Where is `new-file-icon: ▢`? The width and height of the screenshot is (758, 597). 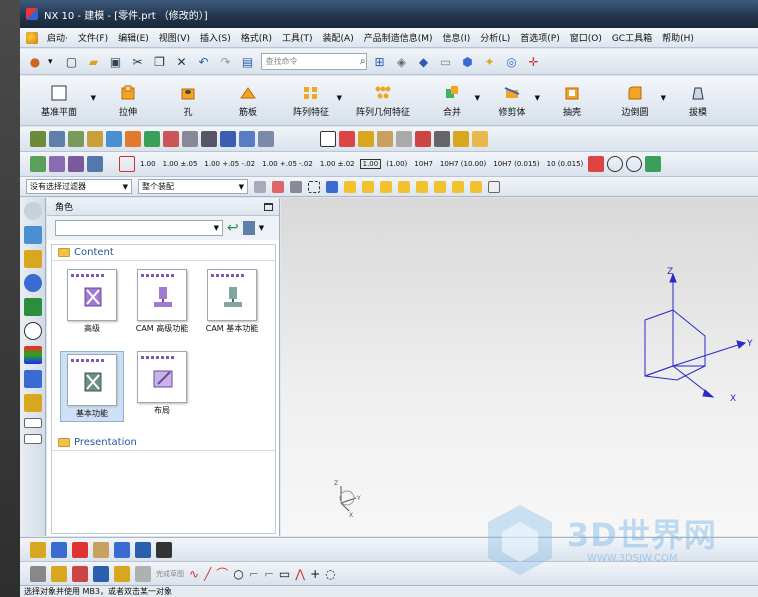
new-file-icon: ▢ is located at coordinates (72, 62).